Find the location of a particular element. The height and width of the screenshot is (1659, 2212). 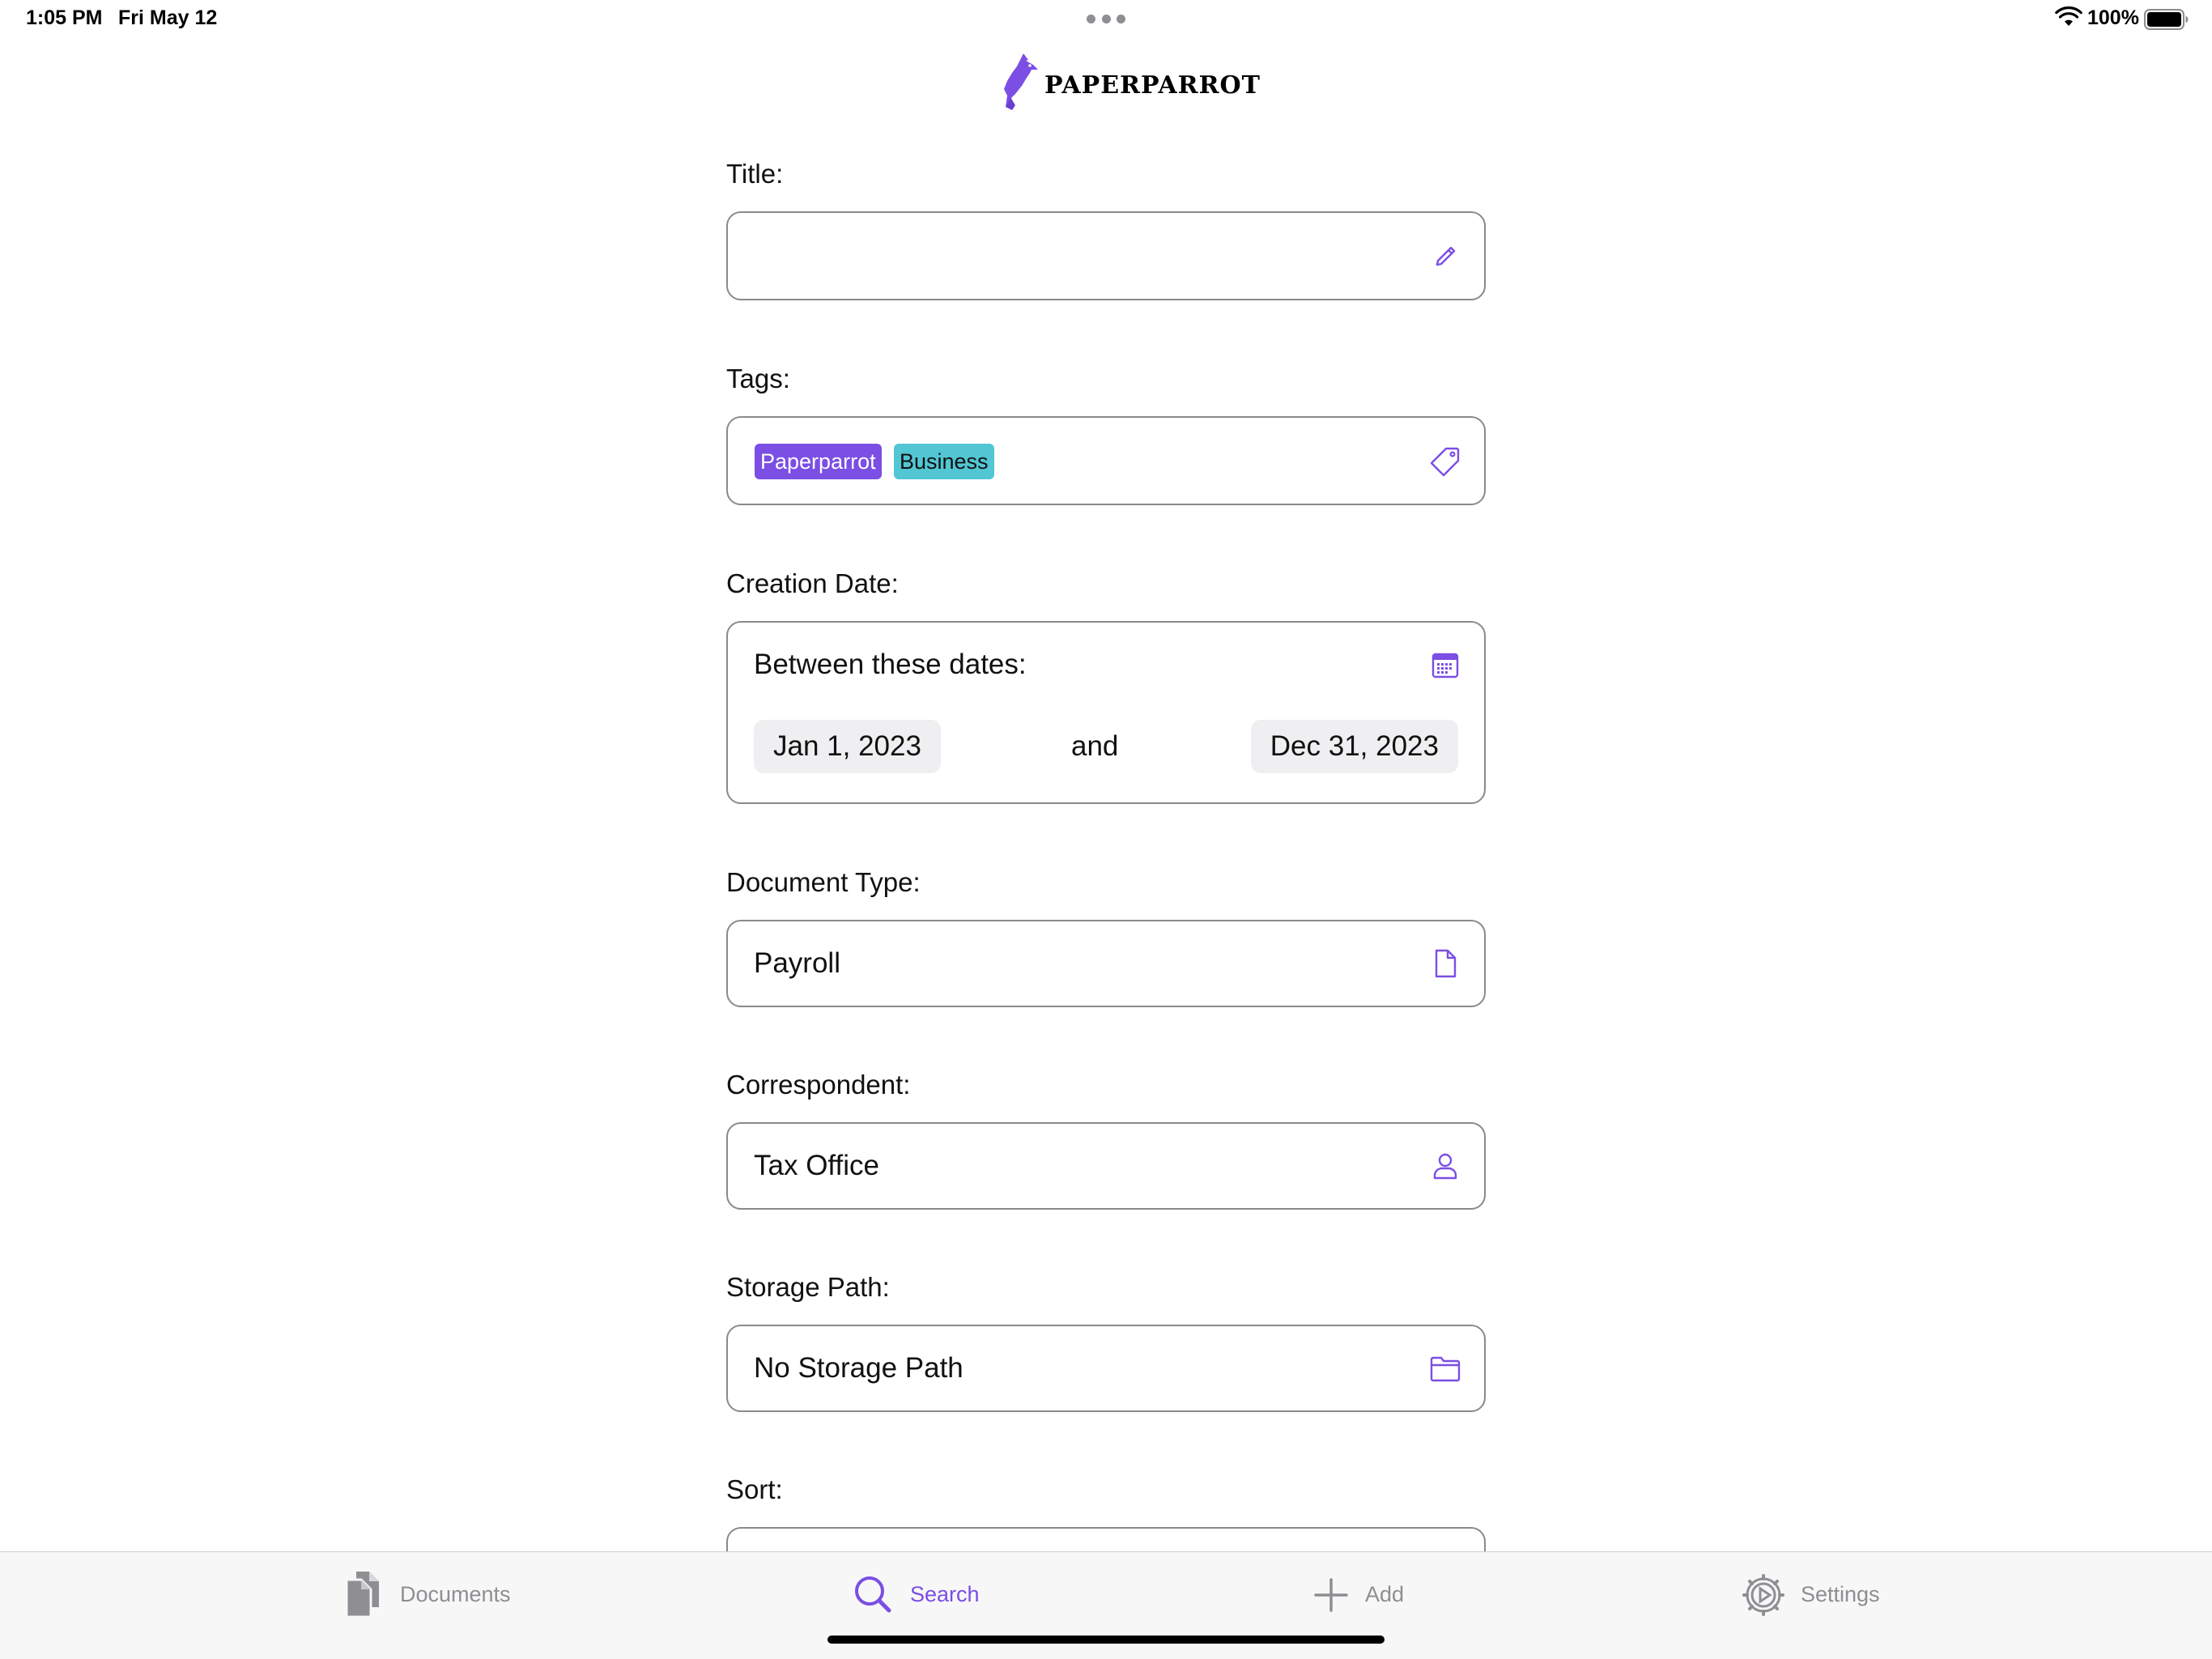

document-type-field: Payroll is located at coordinates (1106, 964).